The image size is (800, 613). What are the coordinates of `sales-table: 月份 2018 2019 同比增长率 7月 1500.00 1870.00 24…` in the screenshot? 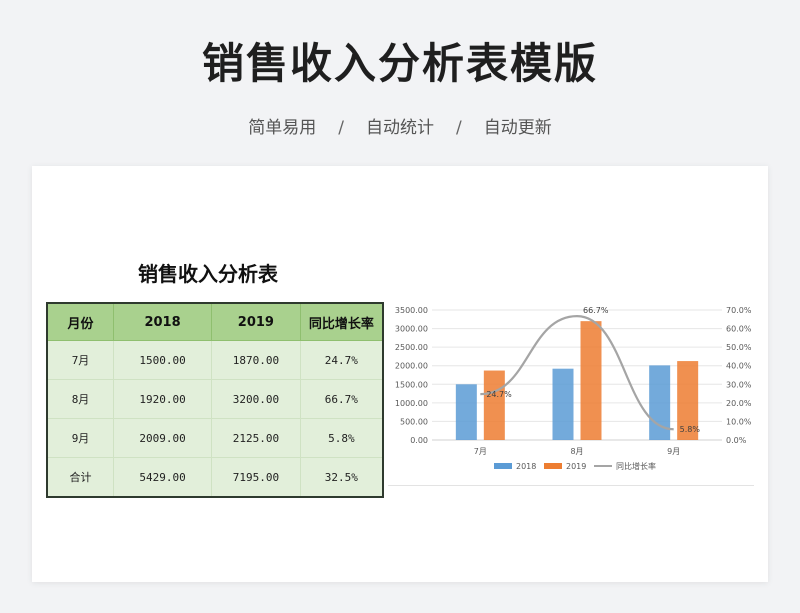 It's located at (215, 400).